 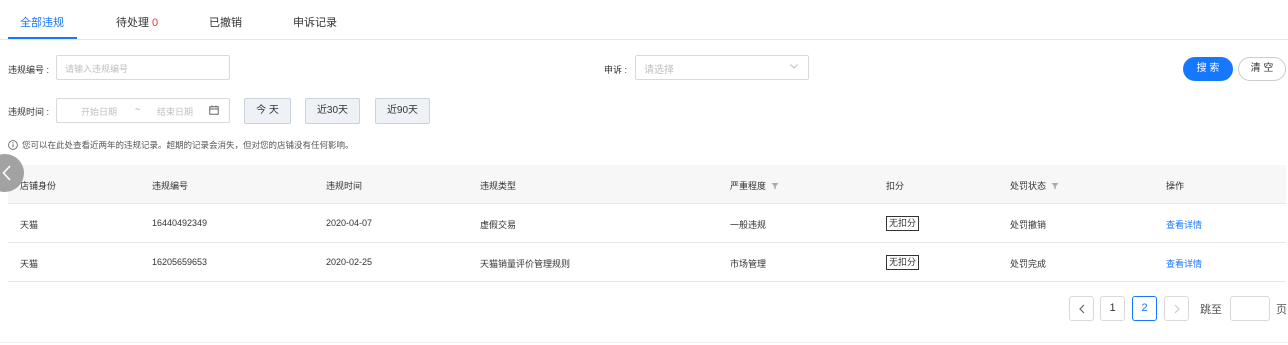 I want to click on col-violation-type: 违规类型, so click(x=498, y=186).